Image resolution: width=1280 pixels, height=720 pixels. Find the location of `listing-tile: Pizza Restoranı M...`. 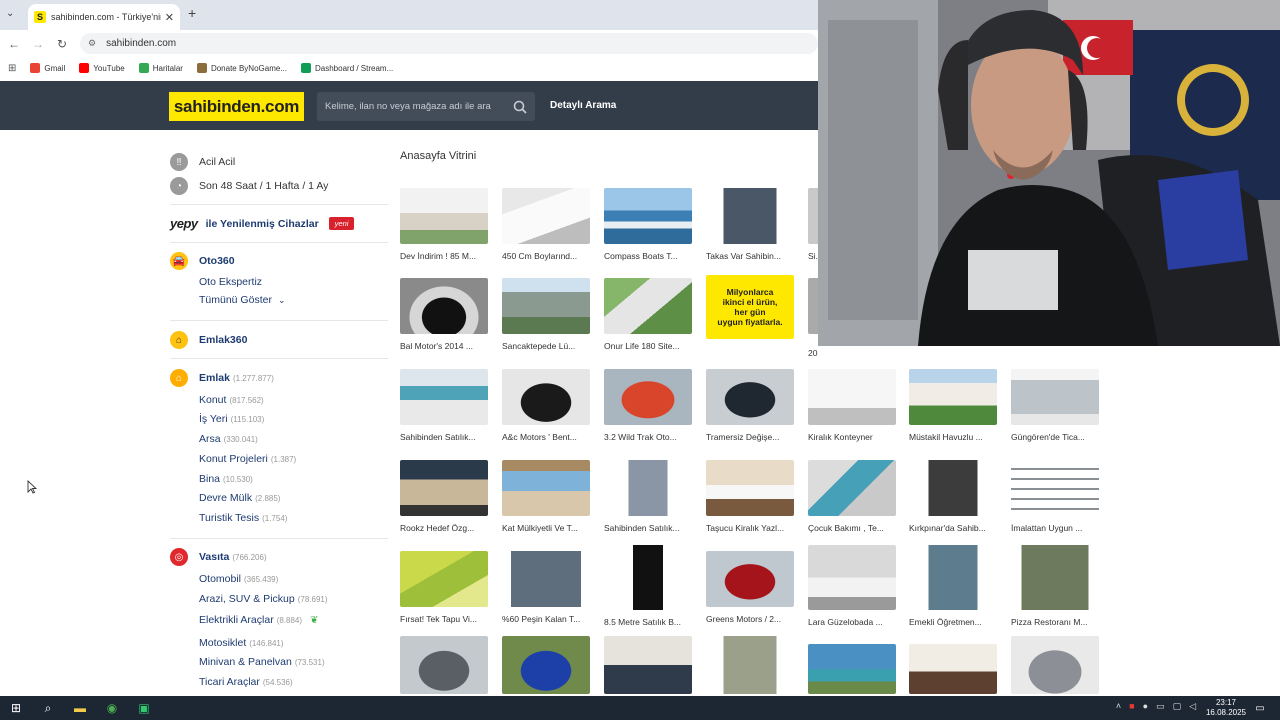

listing-tile: Pizza Restoranı M... is located at coordinates (1055, 586).